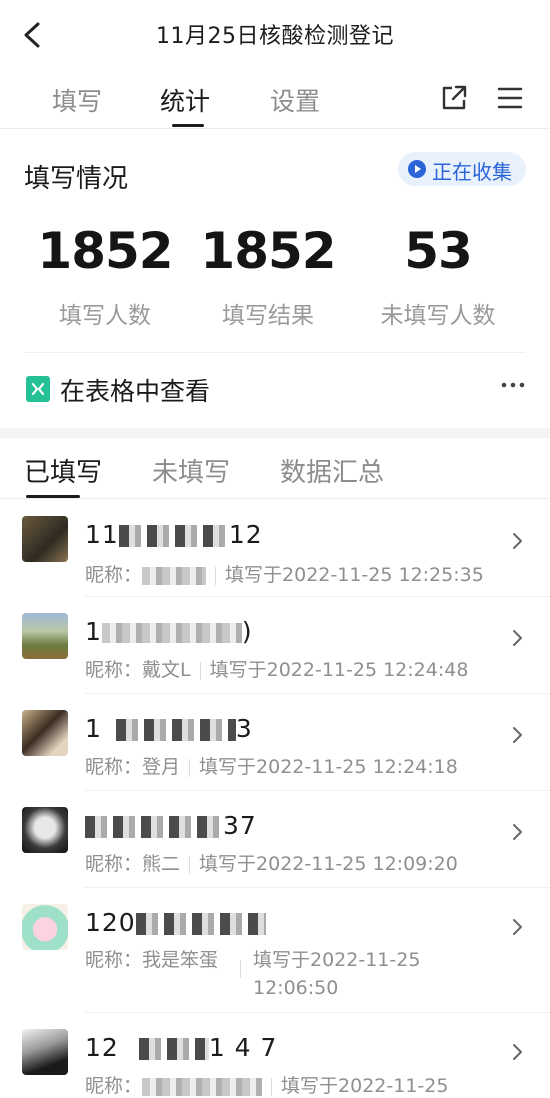 The width and height of the screenshot is (550, 1098). What do you see at coordinates (438, 316) in the screenshot?
I see `stat-unfilled-label: 未填写人数` at bounding box center [438, 316].